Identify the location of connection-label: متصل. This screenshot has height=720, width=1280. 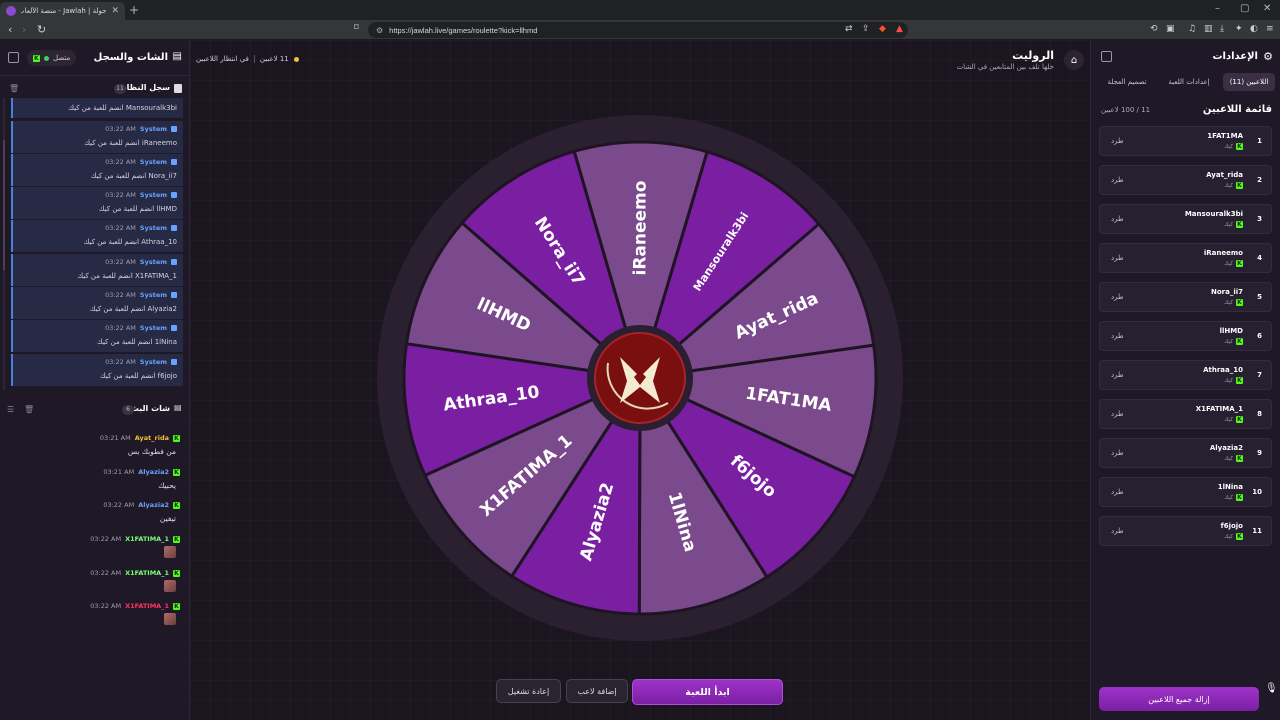
(62, 58).